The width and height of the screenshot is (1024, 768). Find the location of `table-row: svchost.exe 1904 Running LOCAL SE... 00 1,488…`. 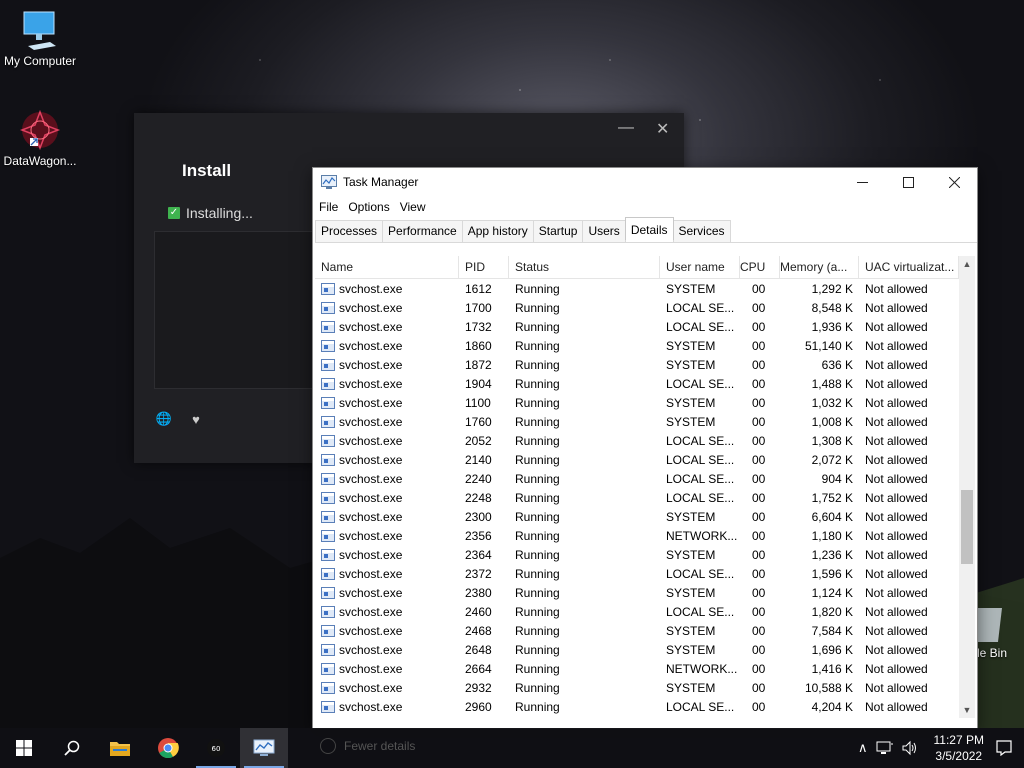

table-row: svchost.exe 1904 Running LOCAL SE... 00 1,488… is located at coordinates (637, 383).